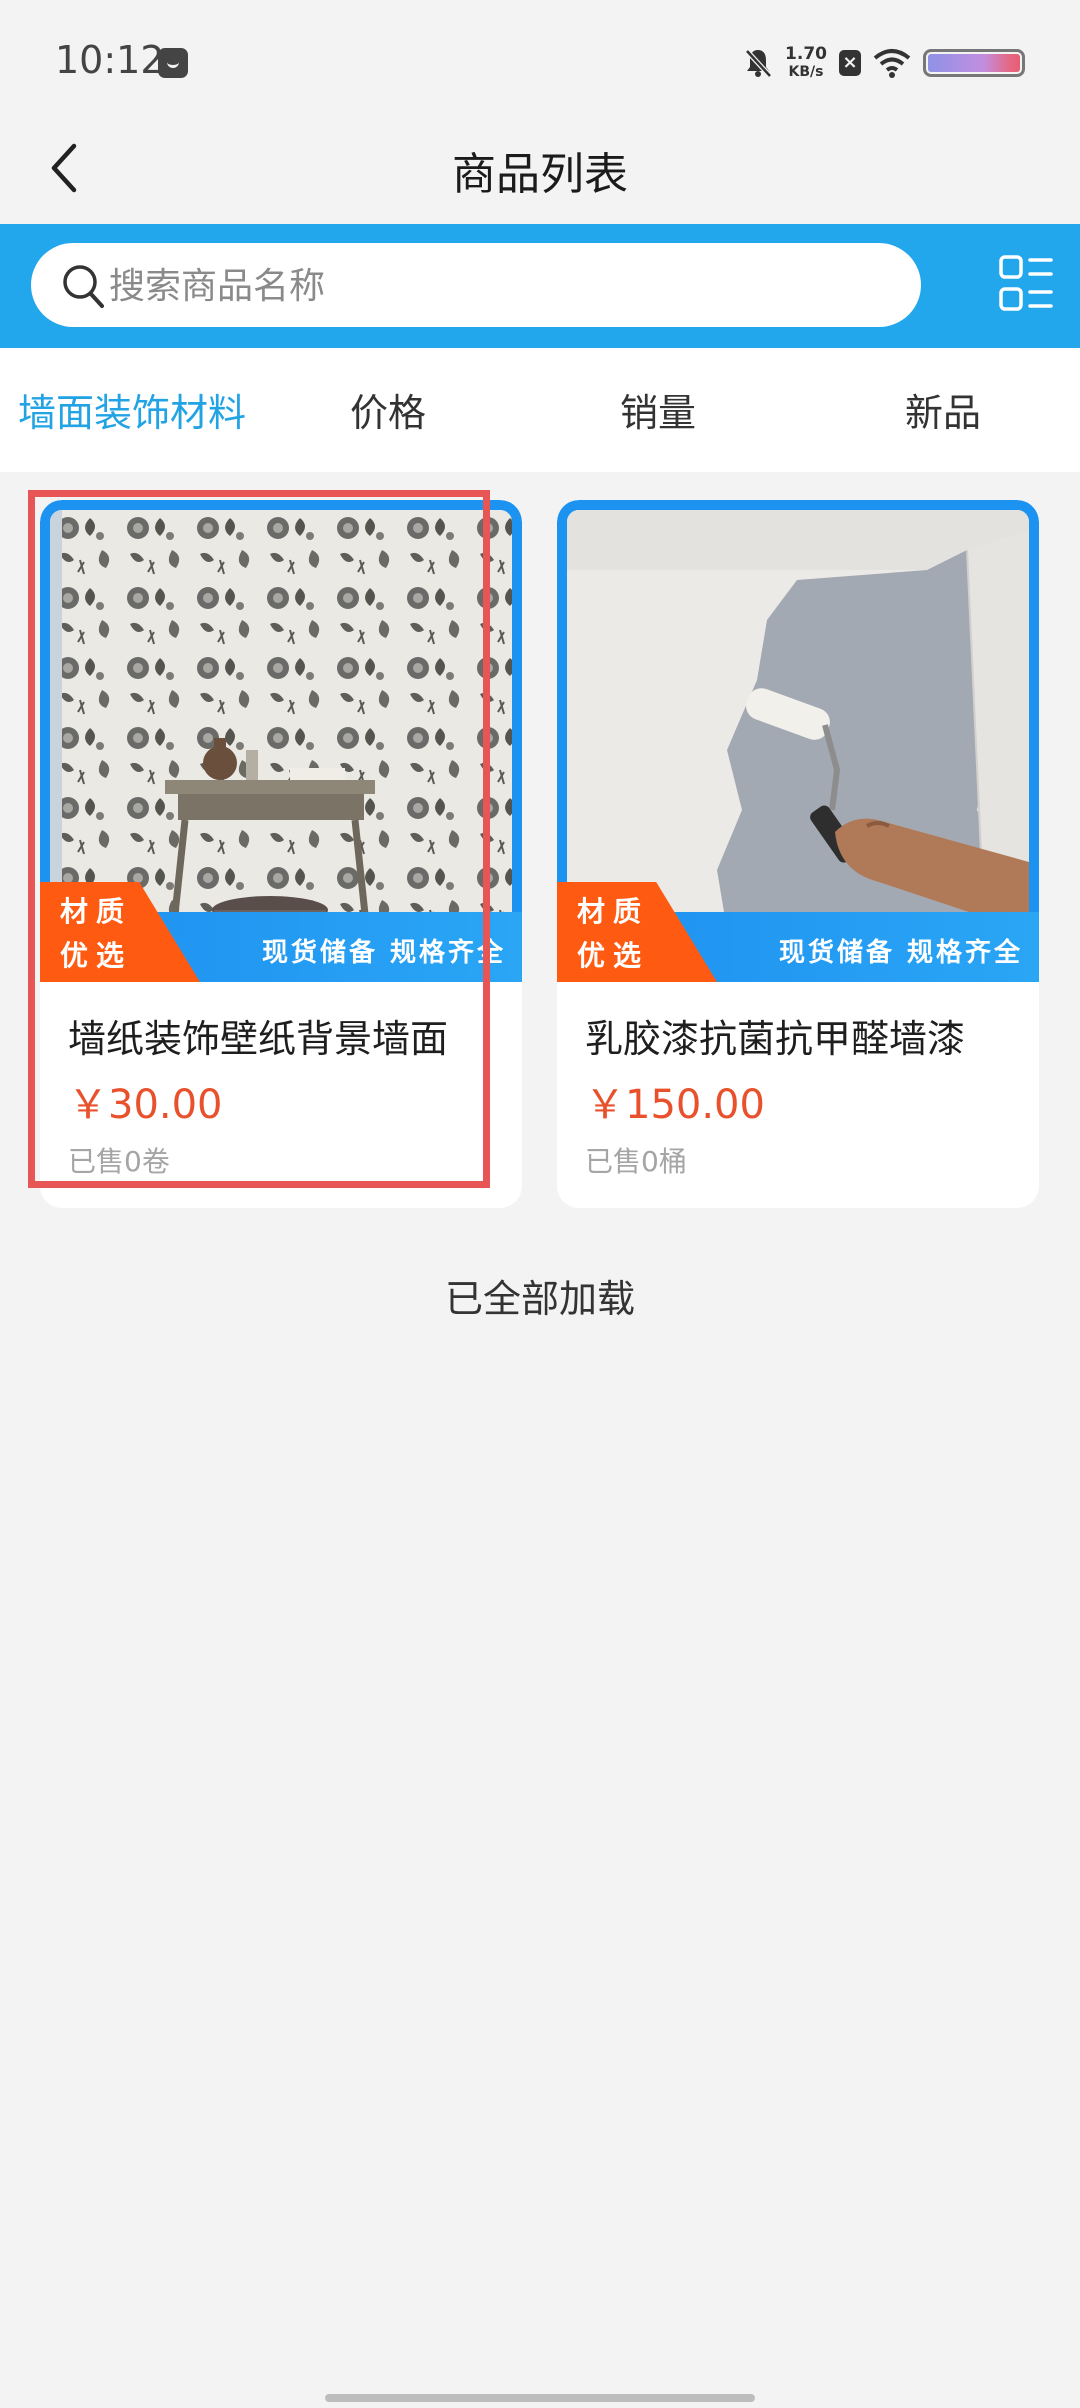  What do you see at coordinates (540, 2398) in the screenshot?
I see `home-indicator` at bounding box center [540, 2398].